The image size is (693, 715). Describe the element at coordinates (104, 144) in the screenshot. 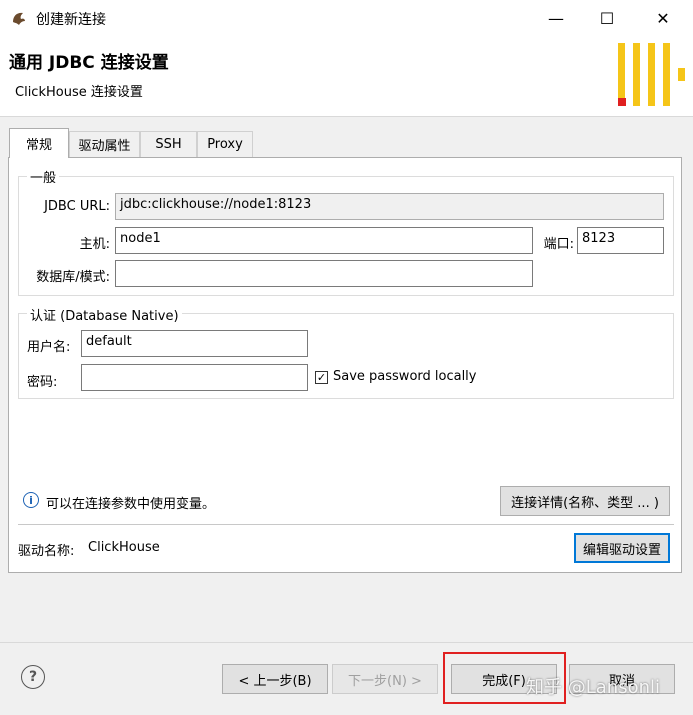

I see `tab-driver-properties: 驱动属性` at that location.